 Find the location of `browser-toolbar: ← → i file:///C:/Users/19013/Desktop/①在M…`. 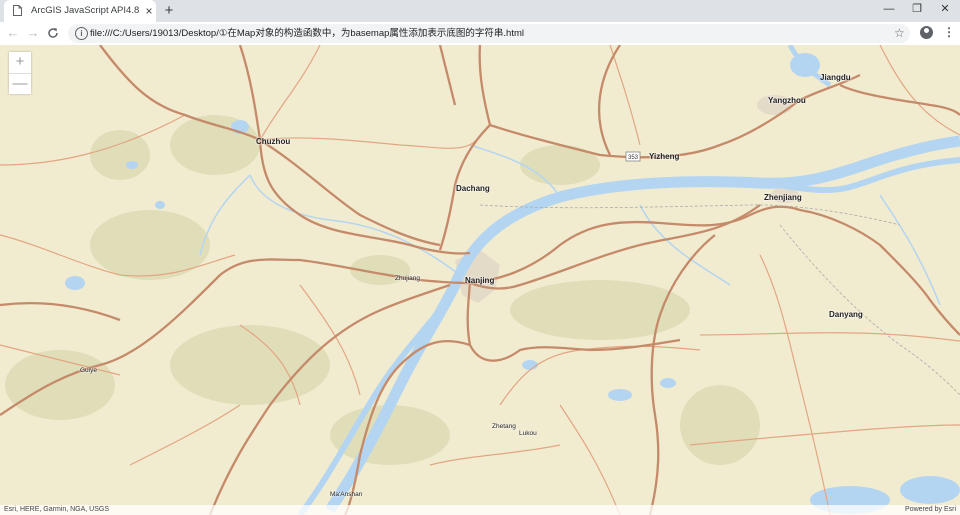

browser-toolbar: ← → i file:///C:/Users/19013/Desktop/①在M… is located at coordinates (480, 34).